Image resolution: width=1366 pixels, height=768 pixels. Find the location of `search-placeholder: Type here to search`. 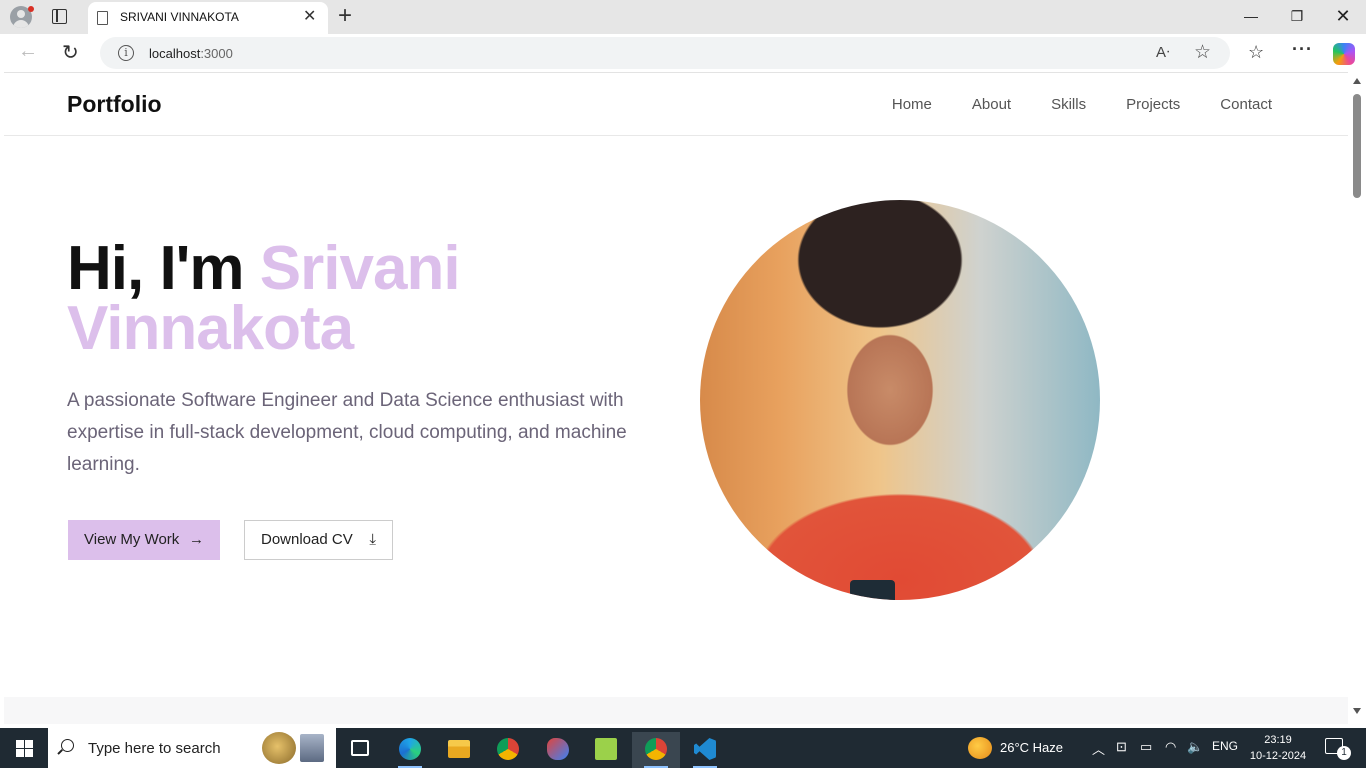

search-placeholder: Type here to search is located at coordinates (154, 748).